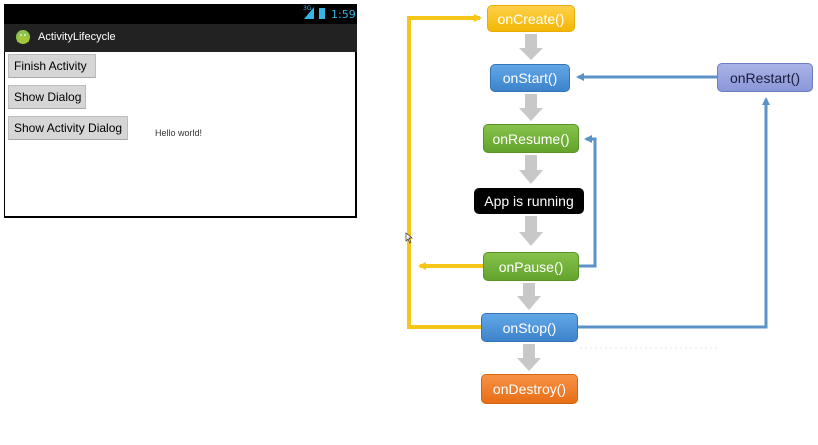 The width and height of the screenshot is (818, 445). What do you see at coordinates (529, 296) in the screenshot?
I see `flow-arrow-pause-stop` at bounding box center [529, 296].